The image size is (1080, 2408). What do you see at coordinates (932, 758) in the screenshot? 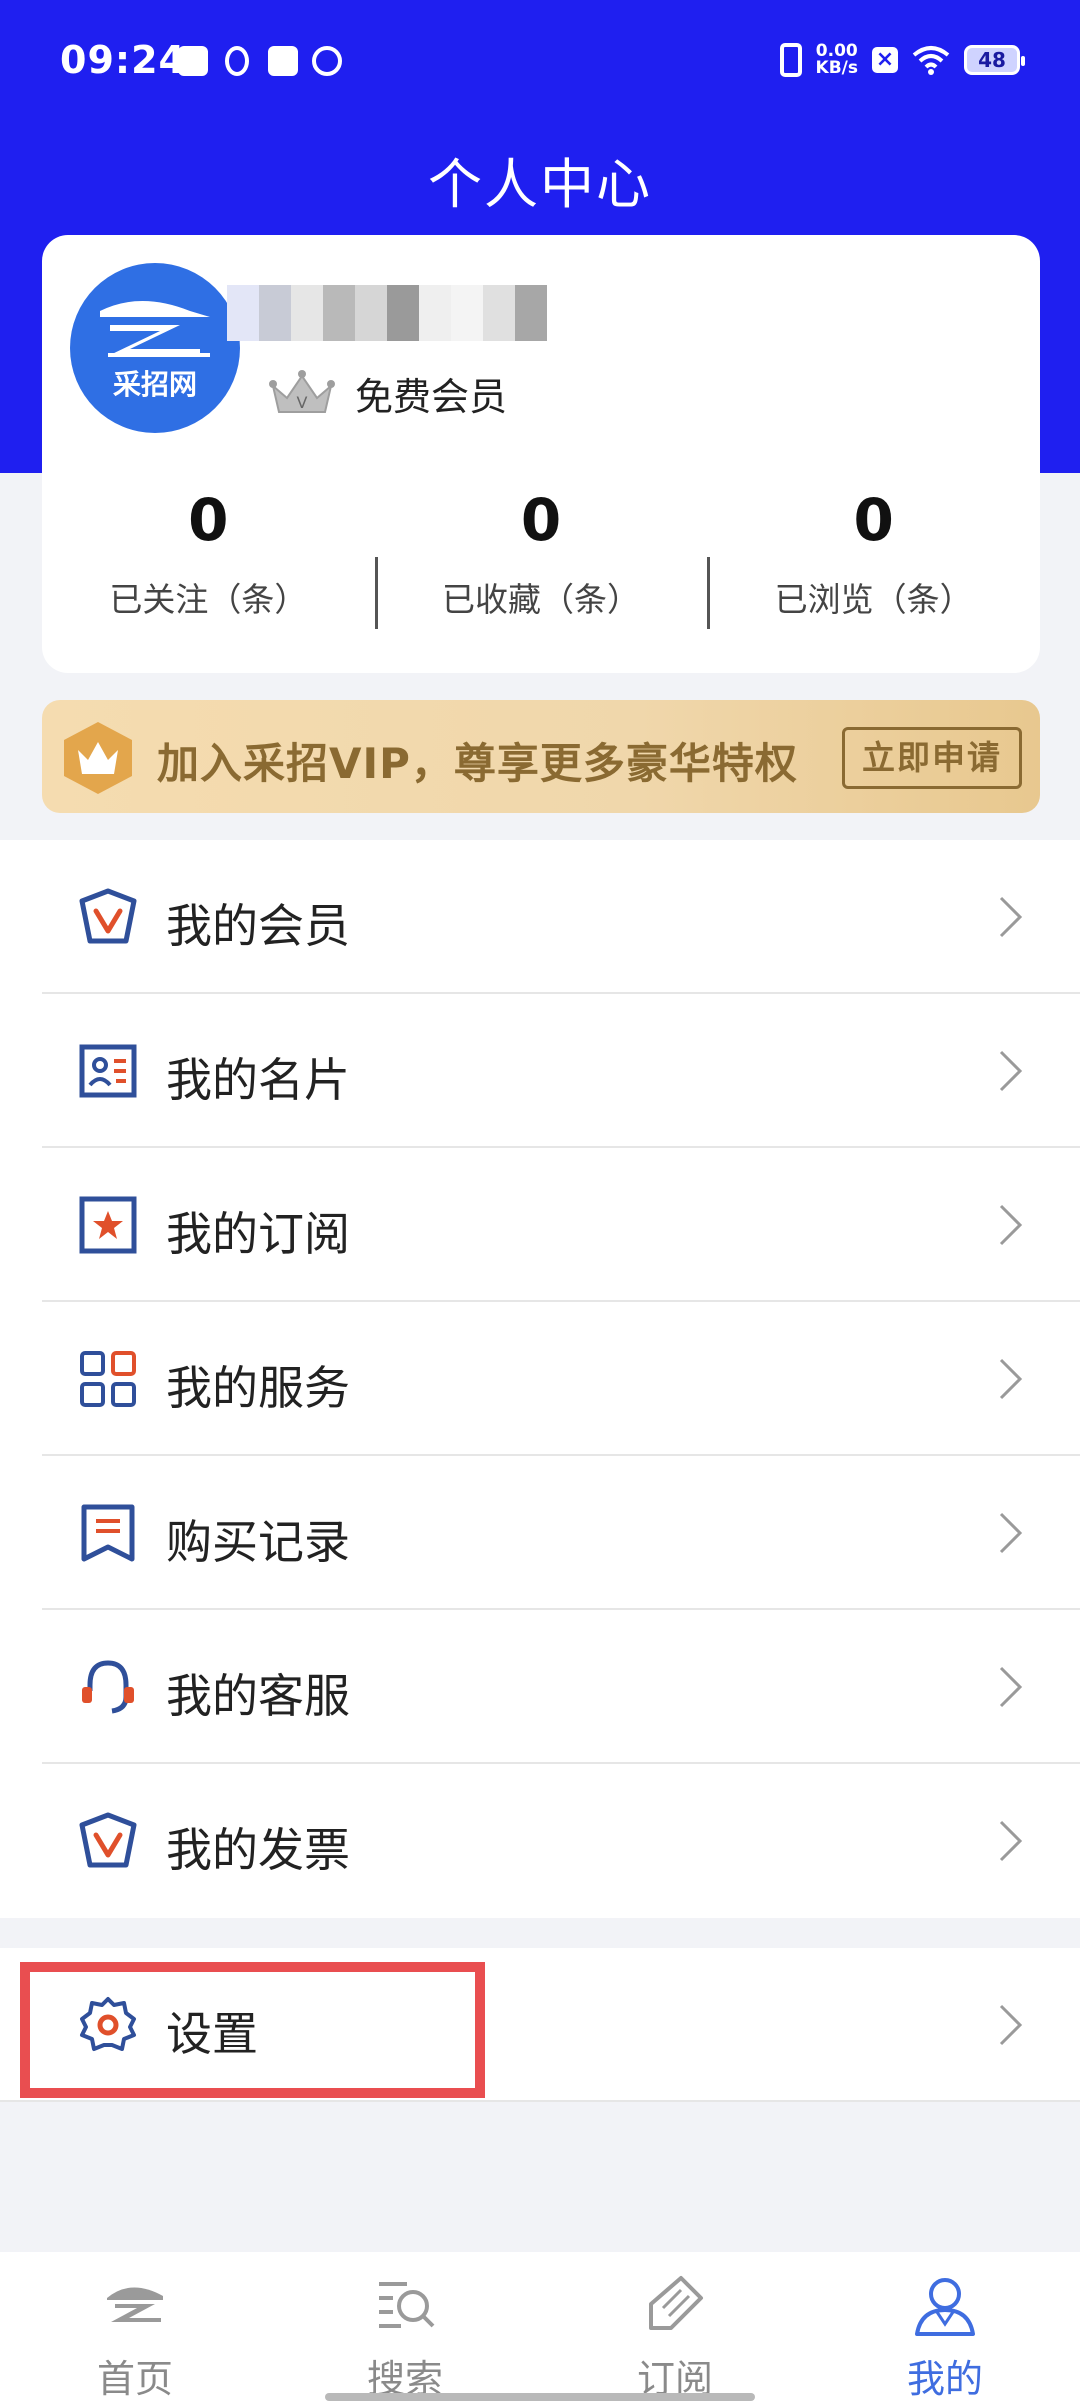
I see `vip-apply-button: 立即申请` at bounding box center [932, 758].